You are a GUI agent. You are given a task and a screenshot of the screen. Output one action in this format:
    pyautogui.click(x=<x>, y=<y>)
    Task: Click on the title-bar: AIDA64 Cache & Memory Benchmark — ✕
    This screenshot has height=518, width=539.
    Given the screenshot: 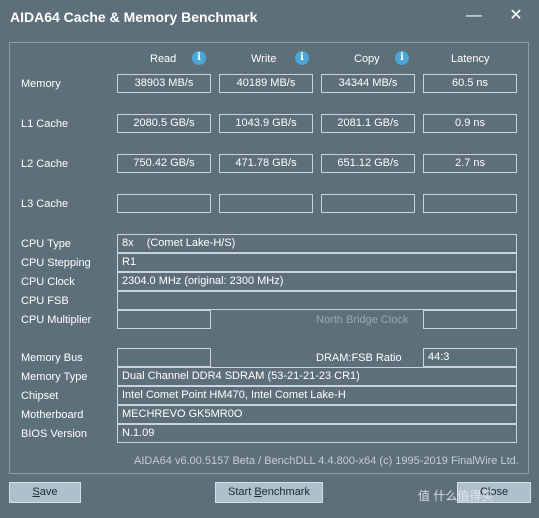 What is the action you would take?
    pyautogui.click(x=269, y=17)
    